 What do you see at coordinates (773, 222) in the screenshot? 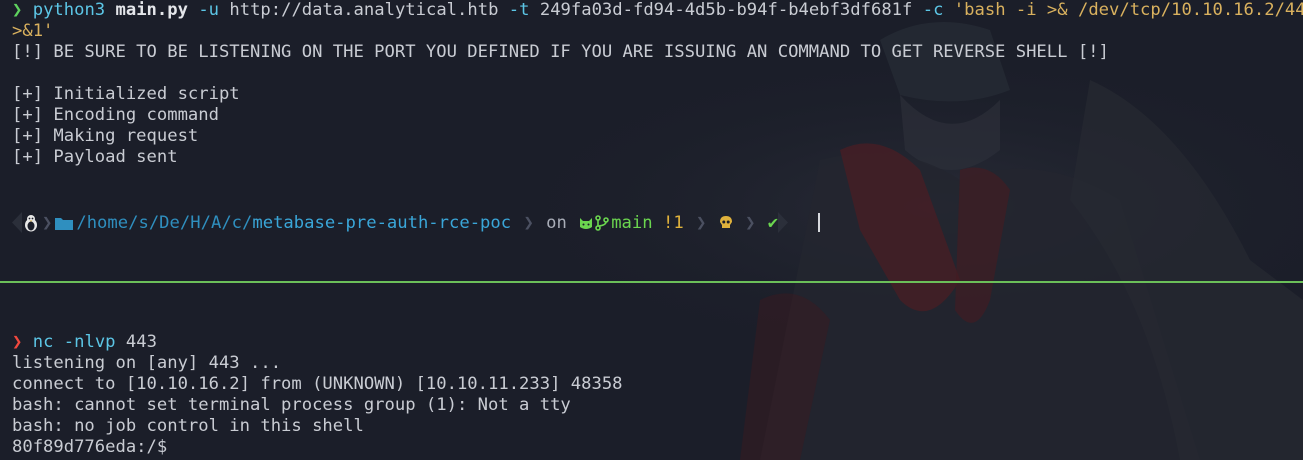
I see `check-icon: ✔` at bounding box center [773, 222].